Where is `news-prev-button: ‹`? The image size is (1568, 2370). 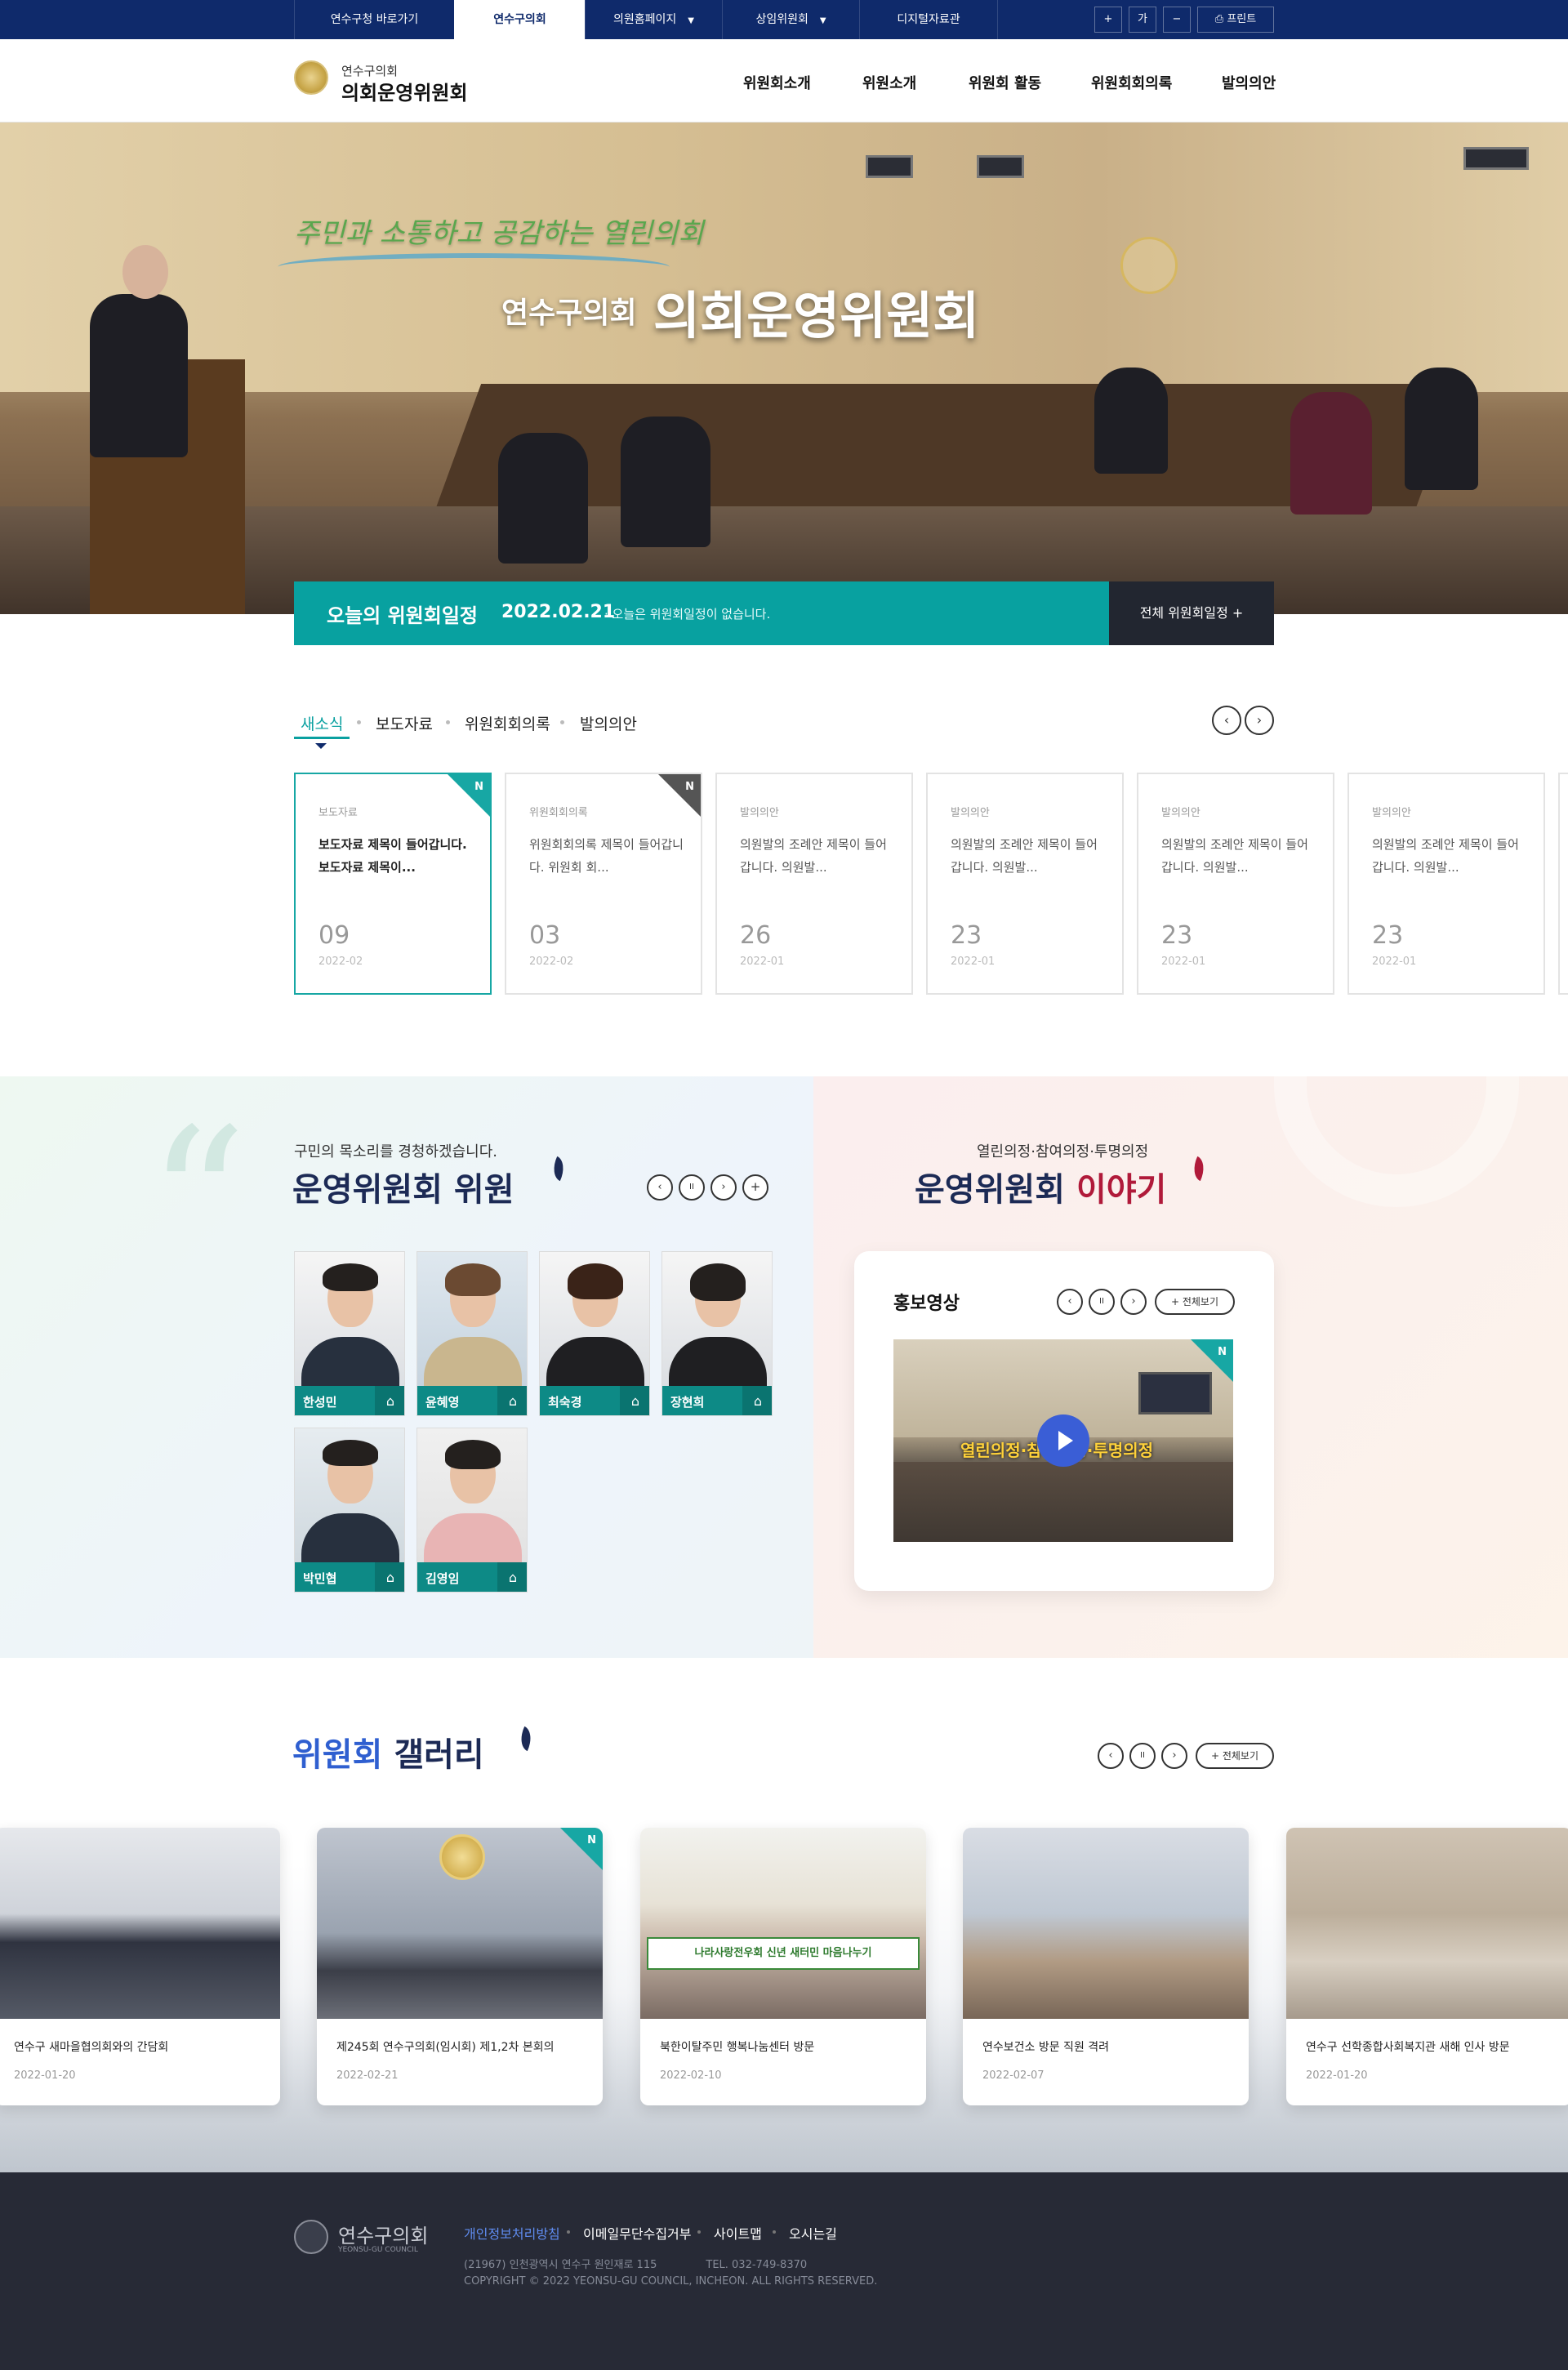
news-prev-button: ‹ is located at coordinates (1226, 720).